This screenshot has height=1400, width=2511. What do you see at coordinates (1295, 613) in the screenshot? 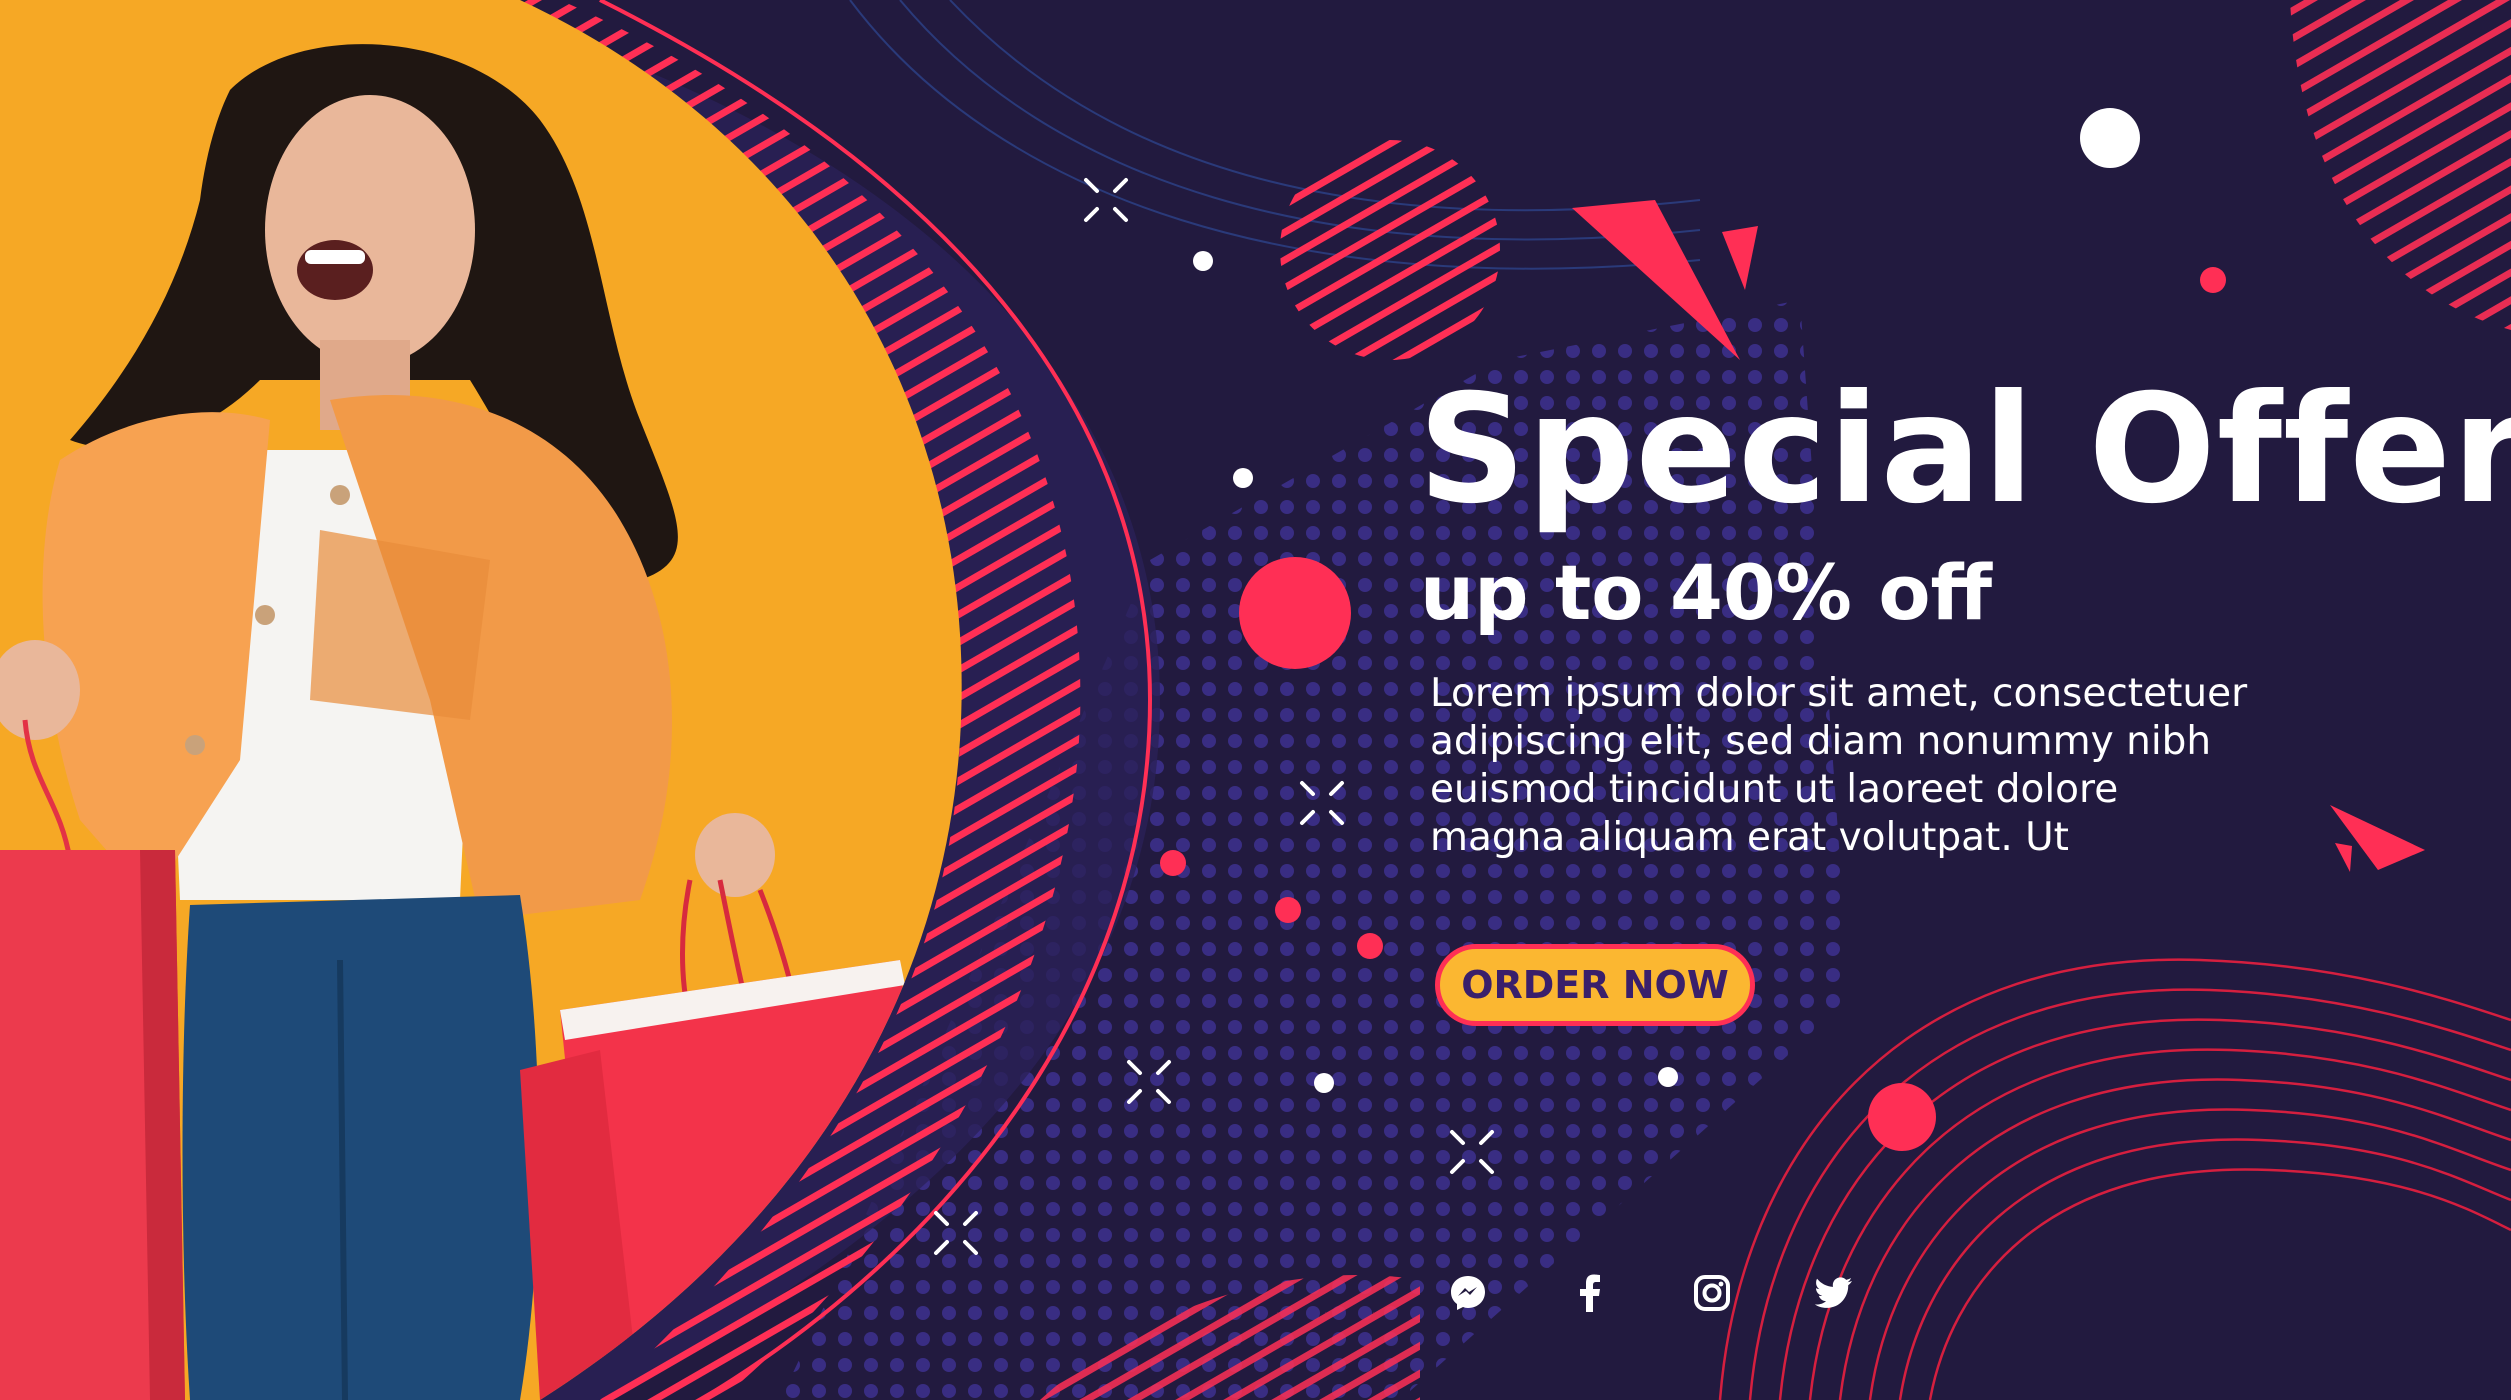
I see `red-circle` at bounding box center [1295, 613].